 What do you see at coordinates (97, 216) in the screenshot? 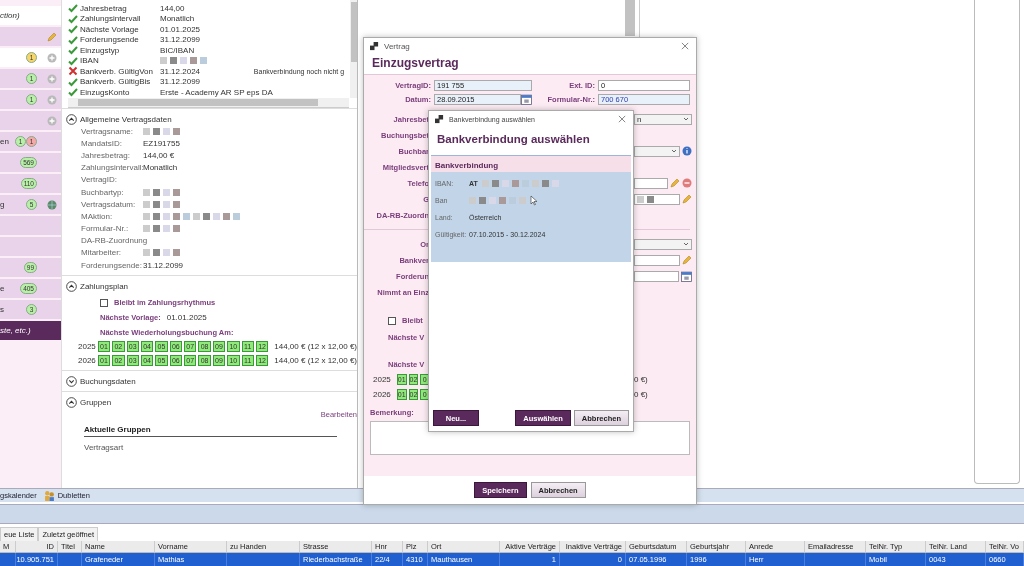
I see `field-label: MAktion:` at bounding box center [97, 216].